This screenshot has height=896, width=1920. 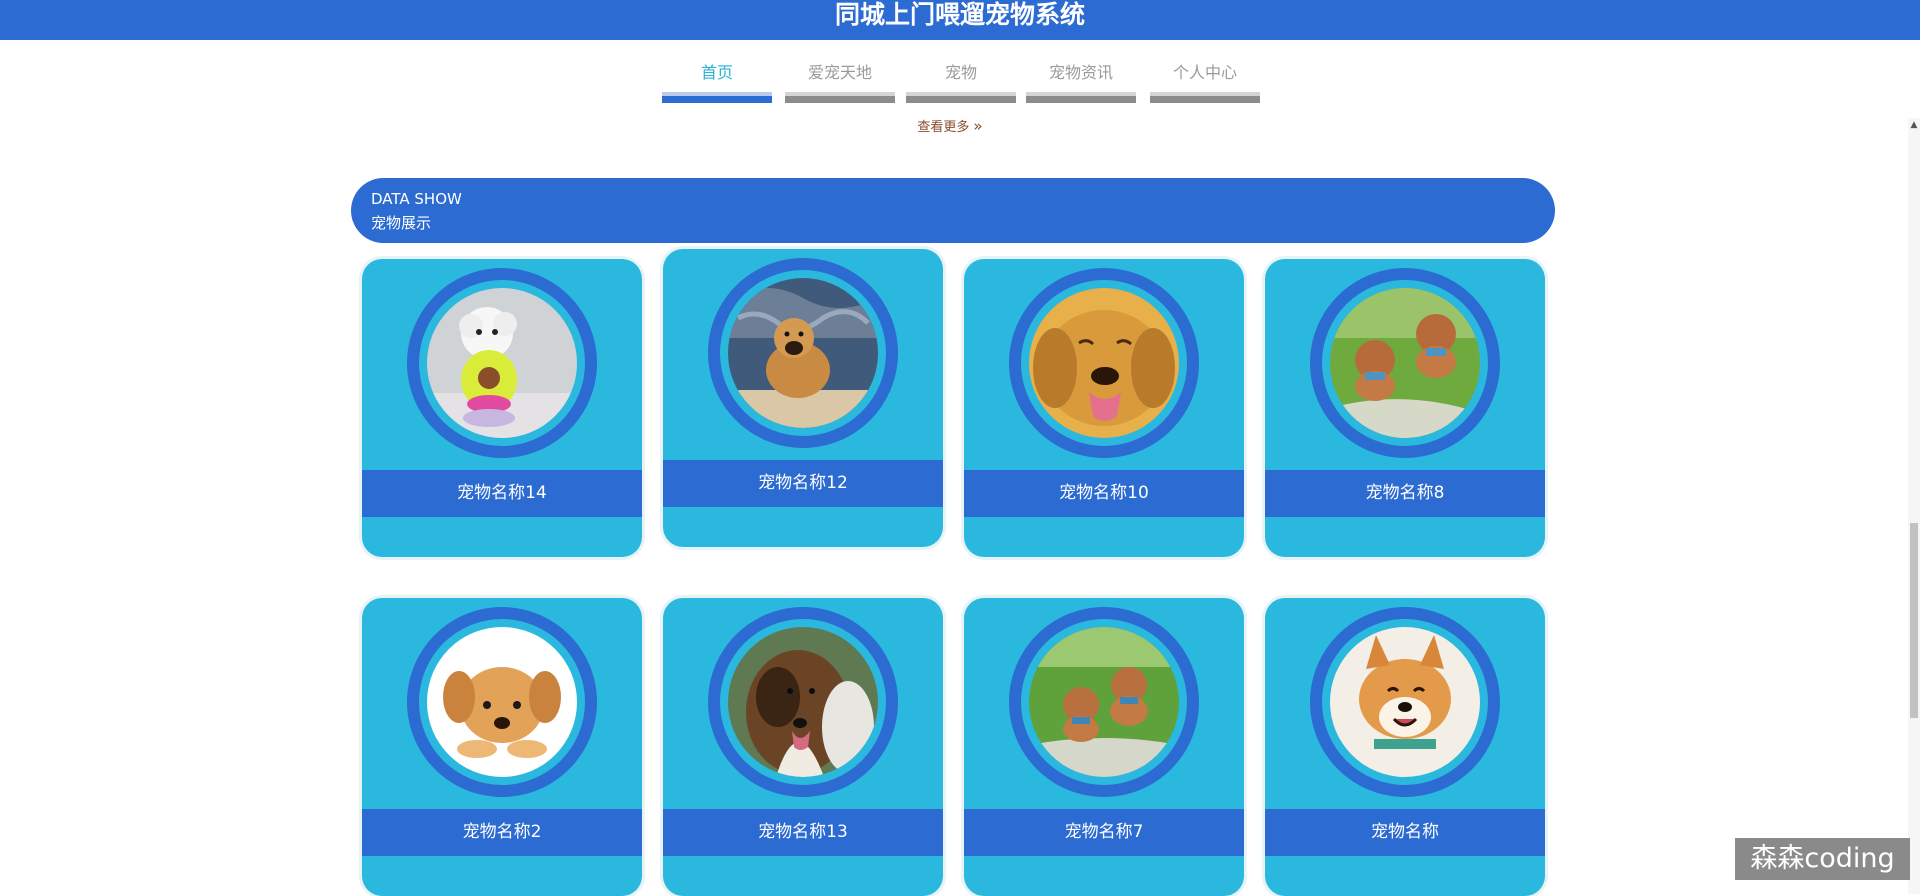 I want to click on nav-tab-pet-world: 爱宠天地, so click(x=840, y=81).